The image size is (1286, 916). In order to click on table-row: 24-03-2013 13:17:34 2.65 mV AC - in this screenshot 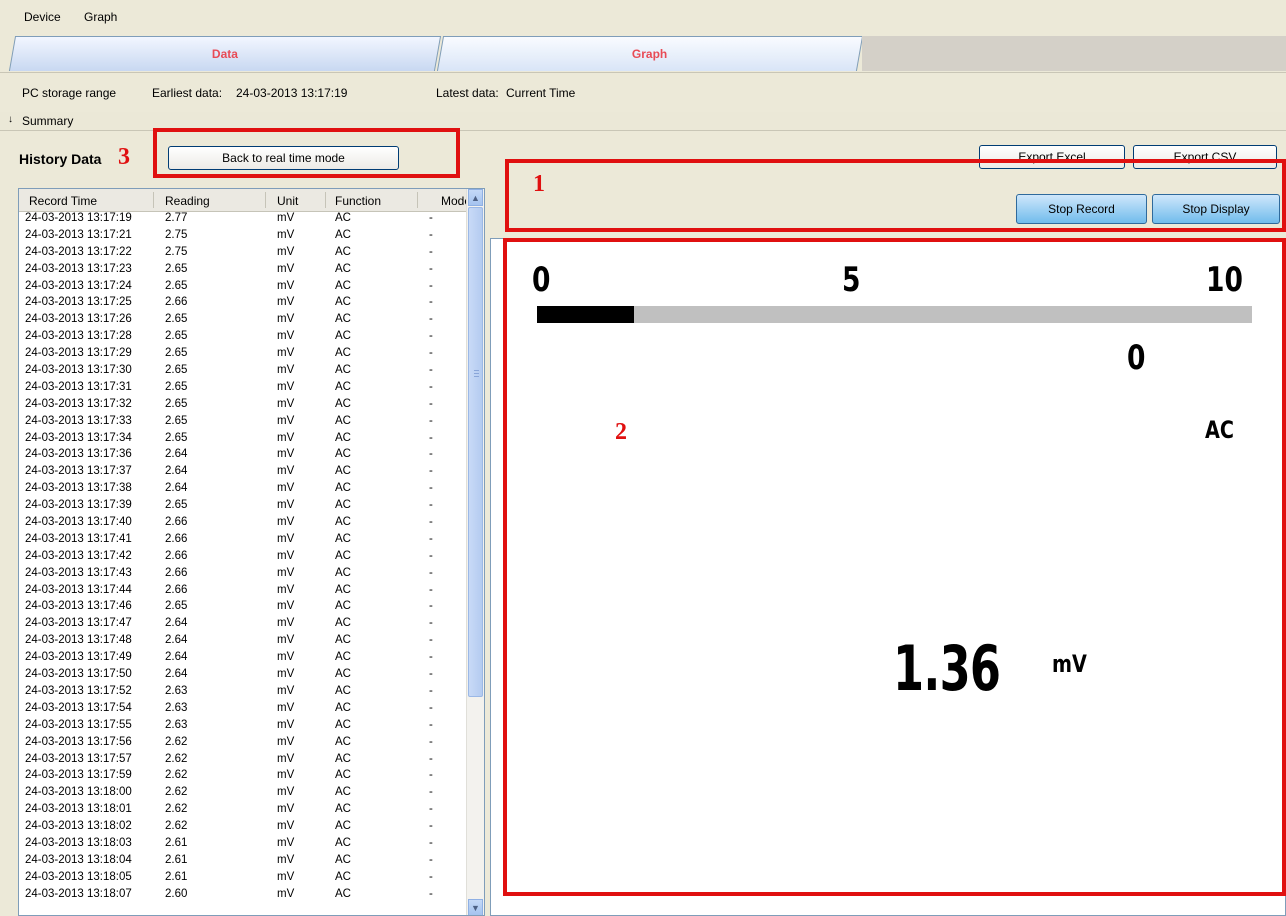, I will do `click(243, 439)`.